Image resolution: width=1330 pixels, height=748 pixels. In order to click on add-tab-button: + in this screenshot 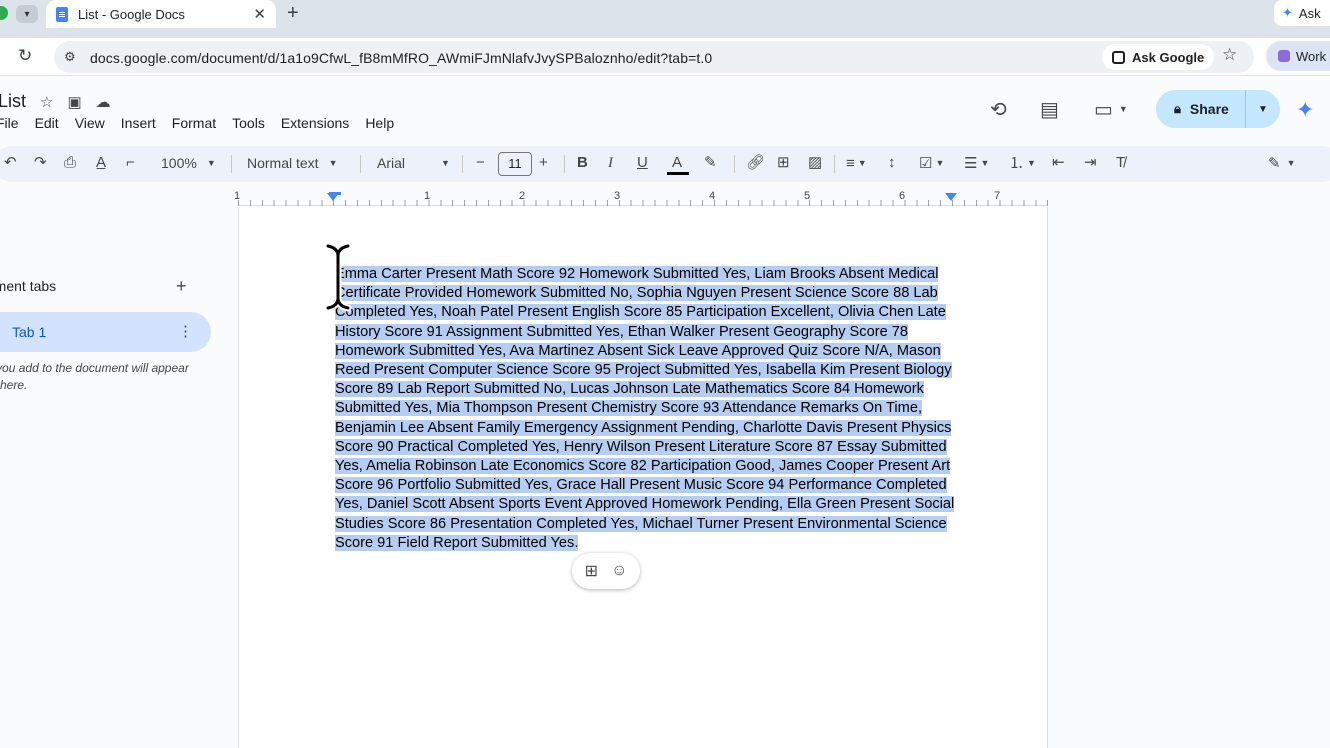, I will do `click(181, 286)`.